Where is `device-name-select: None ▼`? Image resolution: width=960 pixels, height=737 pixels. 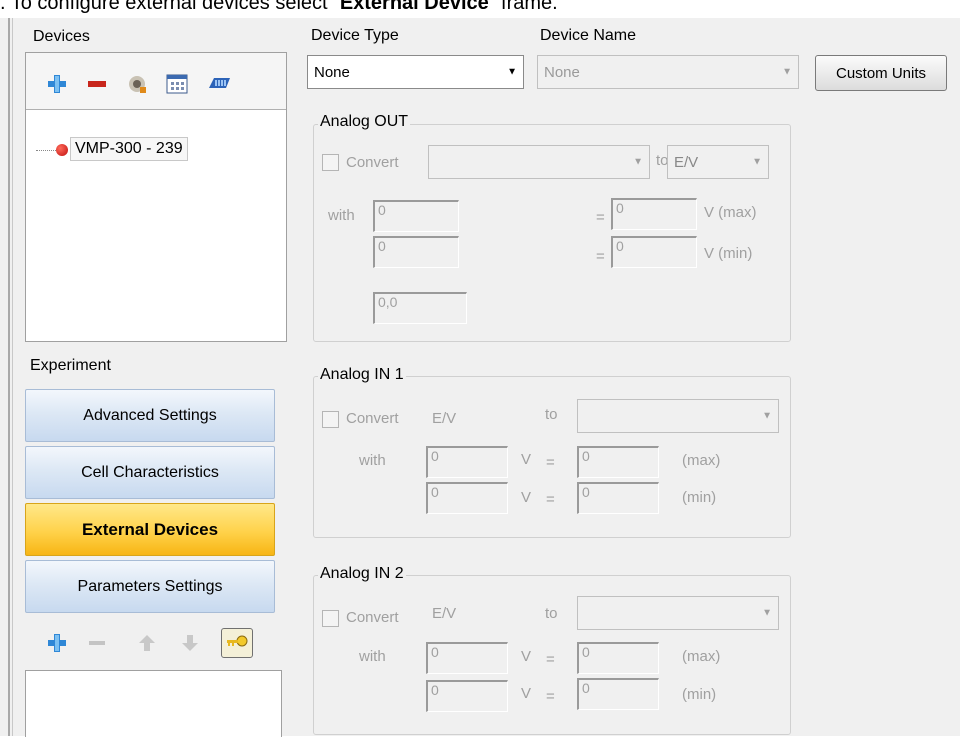 device-name-select: None ▼ is located at coordinates (668, 72).